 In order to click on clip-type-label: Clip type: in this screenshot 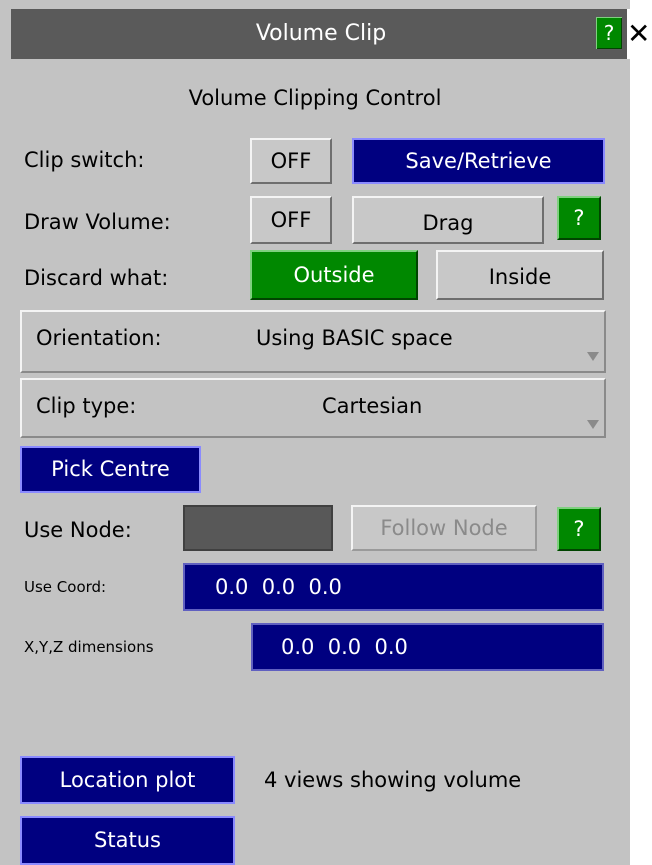, I will do `click(86, 406)`.